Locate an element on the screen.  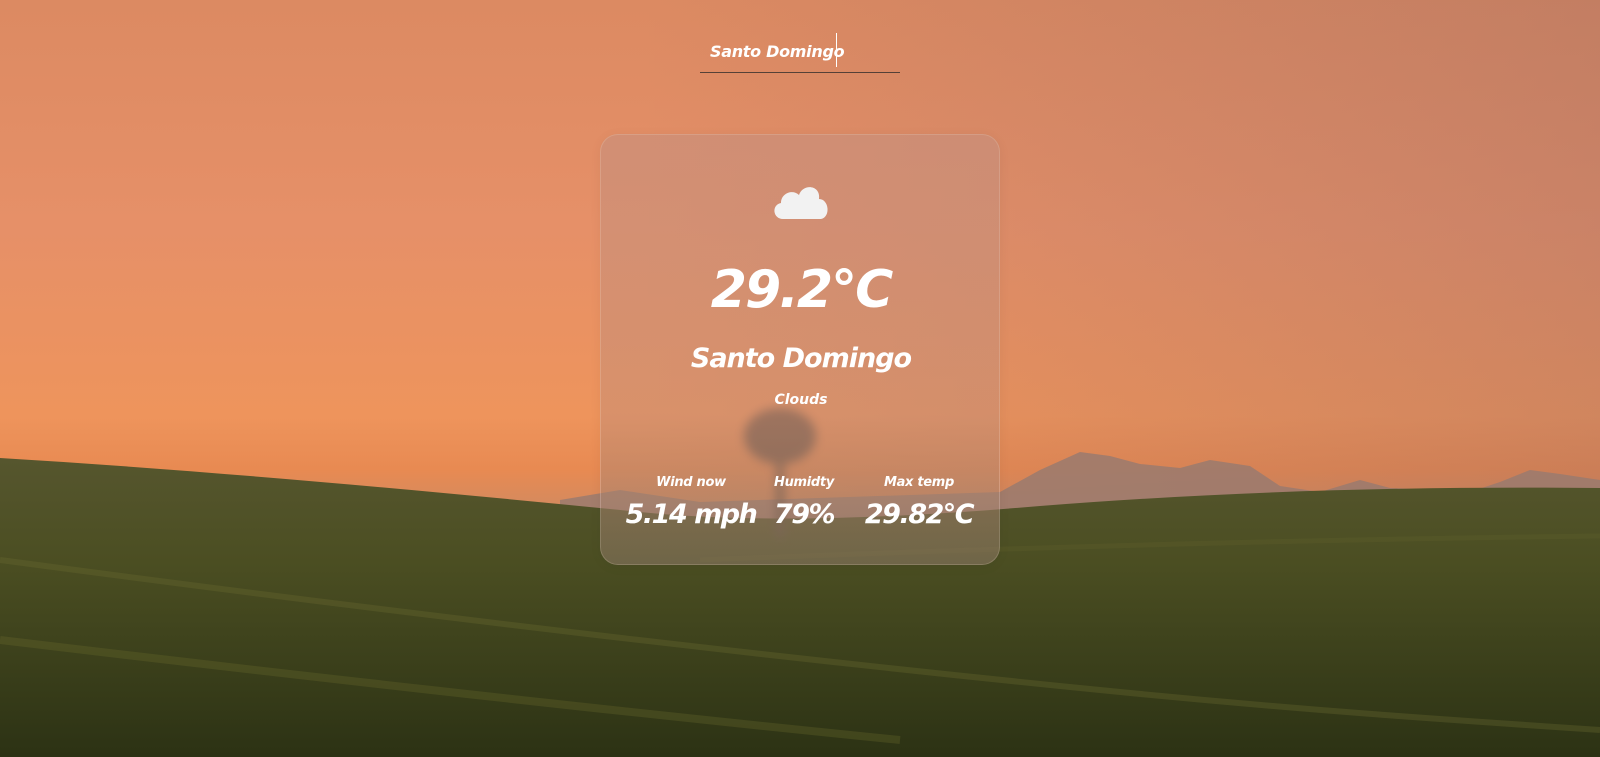
max-temp-stat: Max temp 29.82°C is located at coordinates (919, 504).